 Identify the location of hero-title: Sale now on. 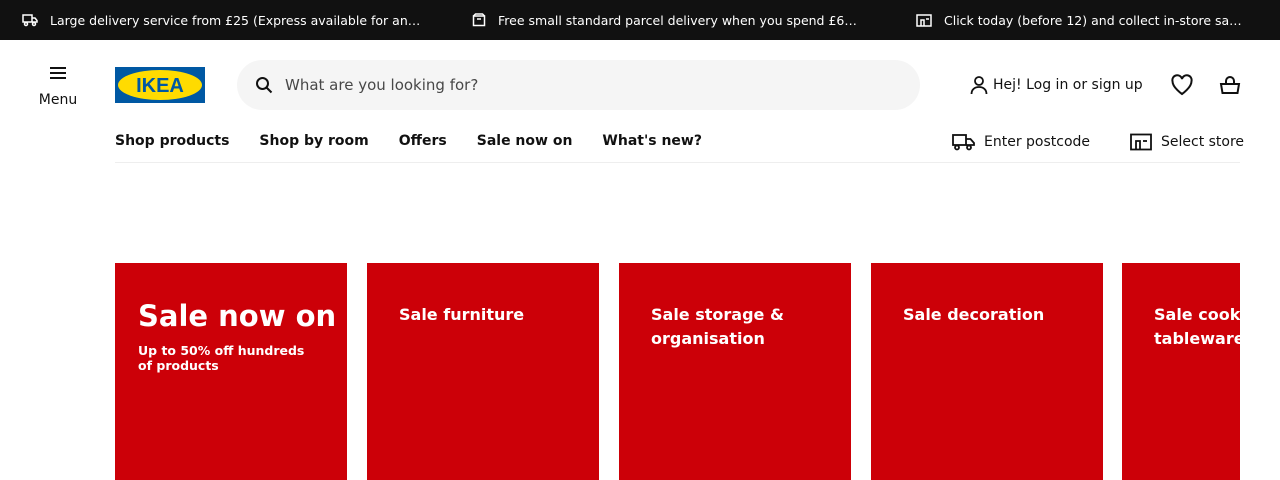
(237, 316).